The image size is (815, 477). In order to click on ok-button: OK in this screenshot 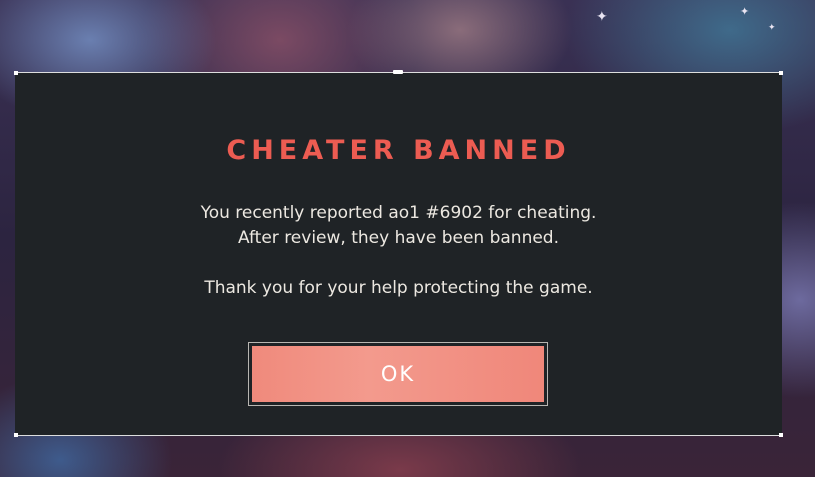, I will do `click(398, 374)`.